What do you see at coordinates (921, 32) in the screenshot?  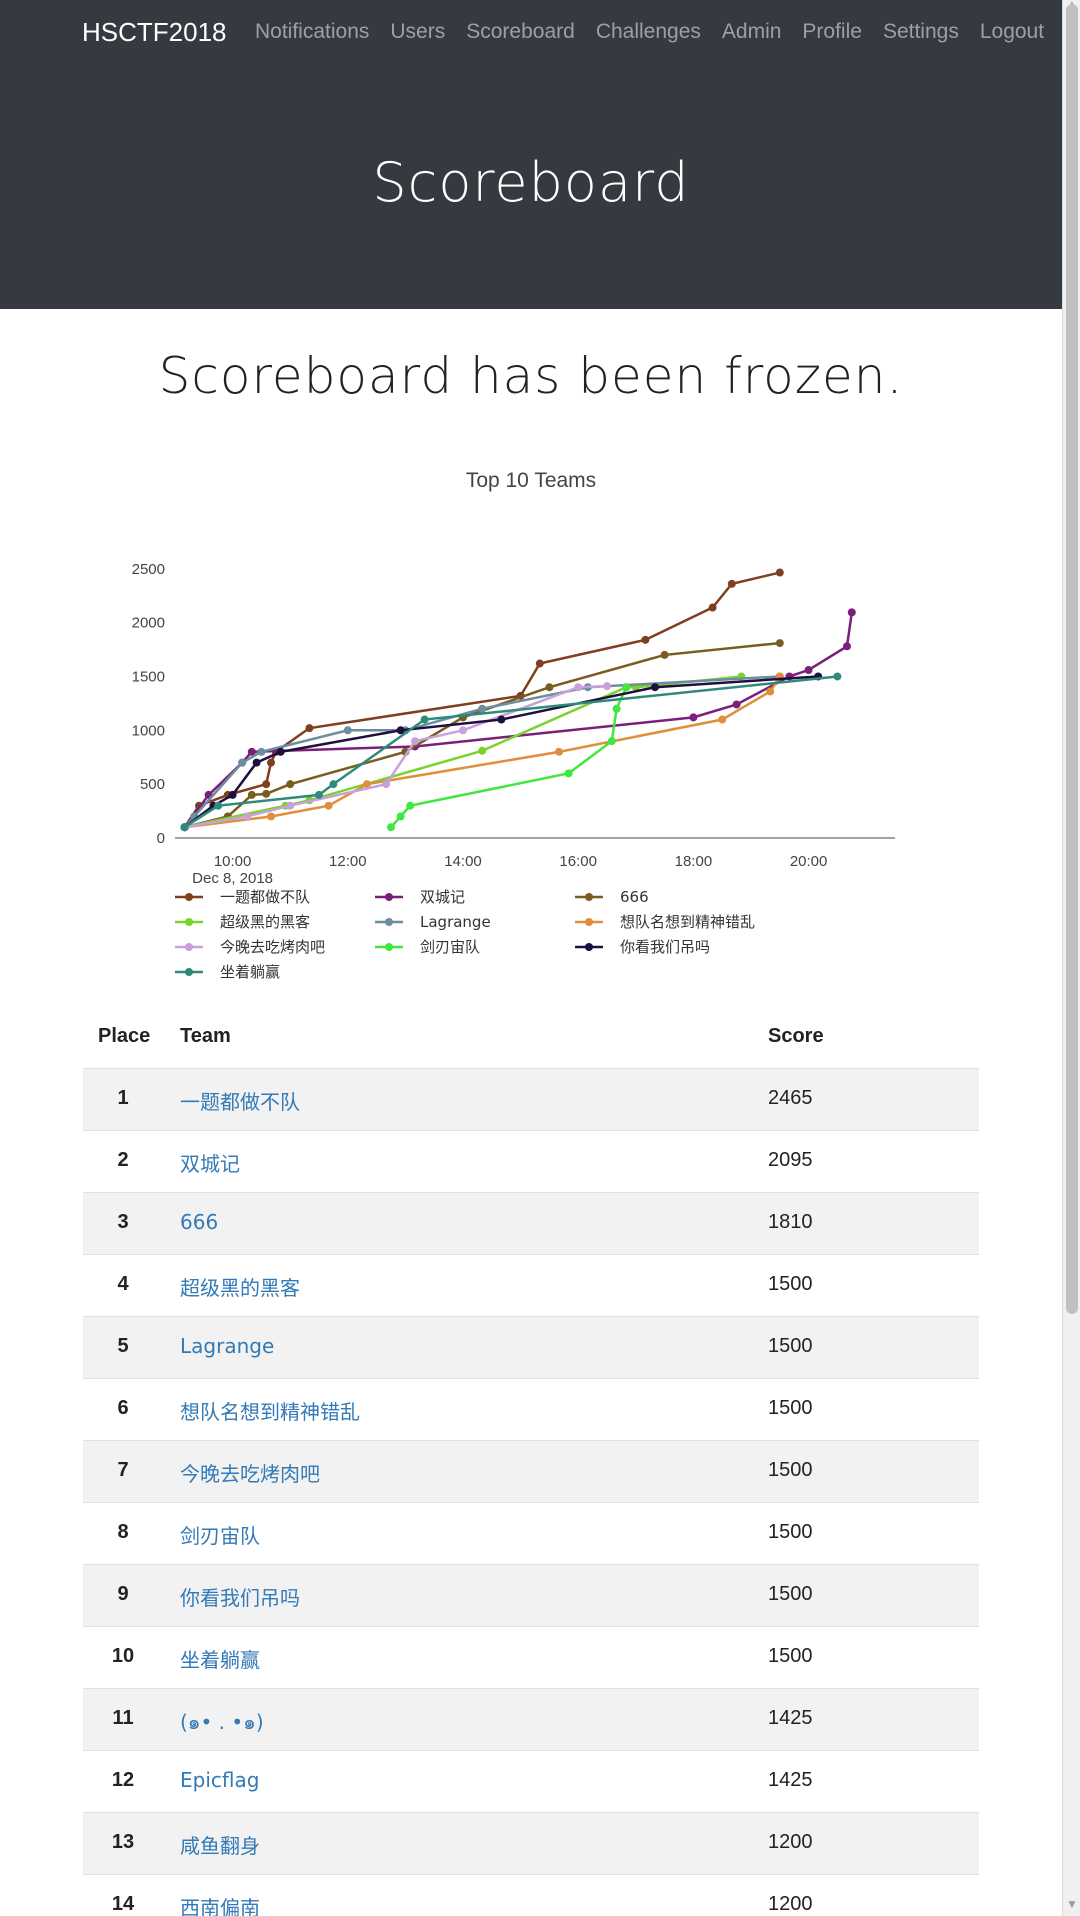 I see `nav-settings: Settings` at bounding box center [921, 32].